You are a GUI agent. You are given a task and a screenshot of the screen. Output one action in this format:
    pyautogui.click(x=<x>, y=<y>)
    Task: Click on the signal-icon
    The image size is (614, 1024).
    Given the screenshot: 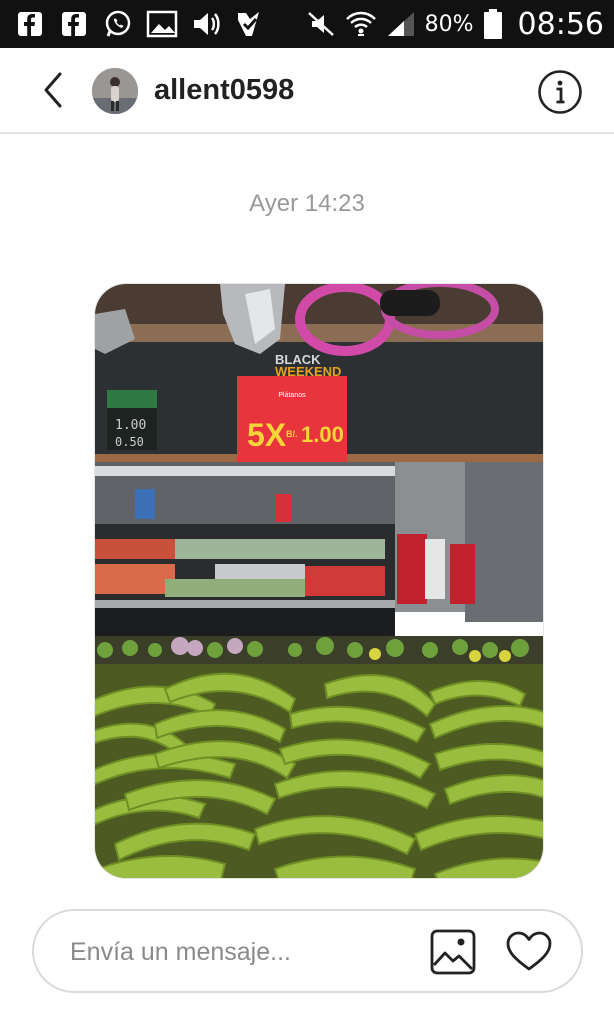 What is the action you would take?
    pyautogui.click(x=401, y=24)
    